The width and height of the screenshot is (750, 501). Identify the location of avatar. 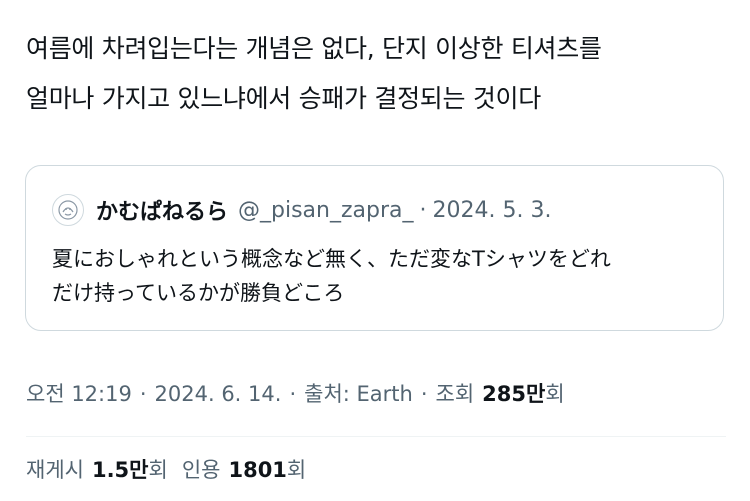
(68, 210).